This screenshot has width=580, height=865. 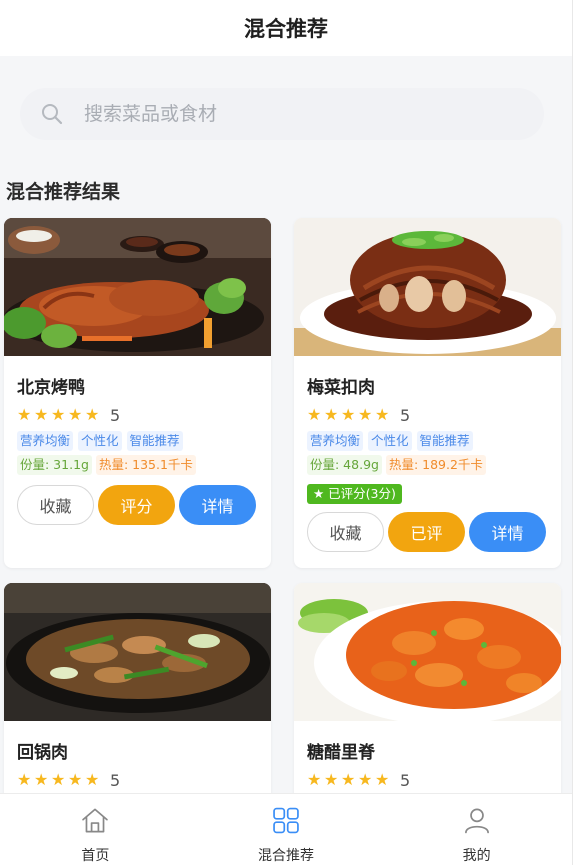 I want to click on header-bar: 混合推荐, so click(x=286, y=28).